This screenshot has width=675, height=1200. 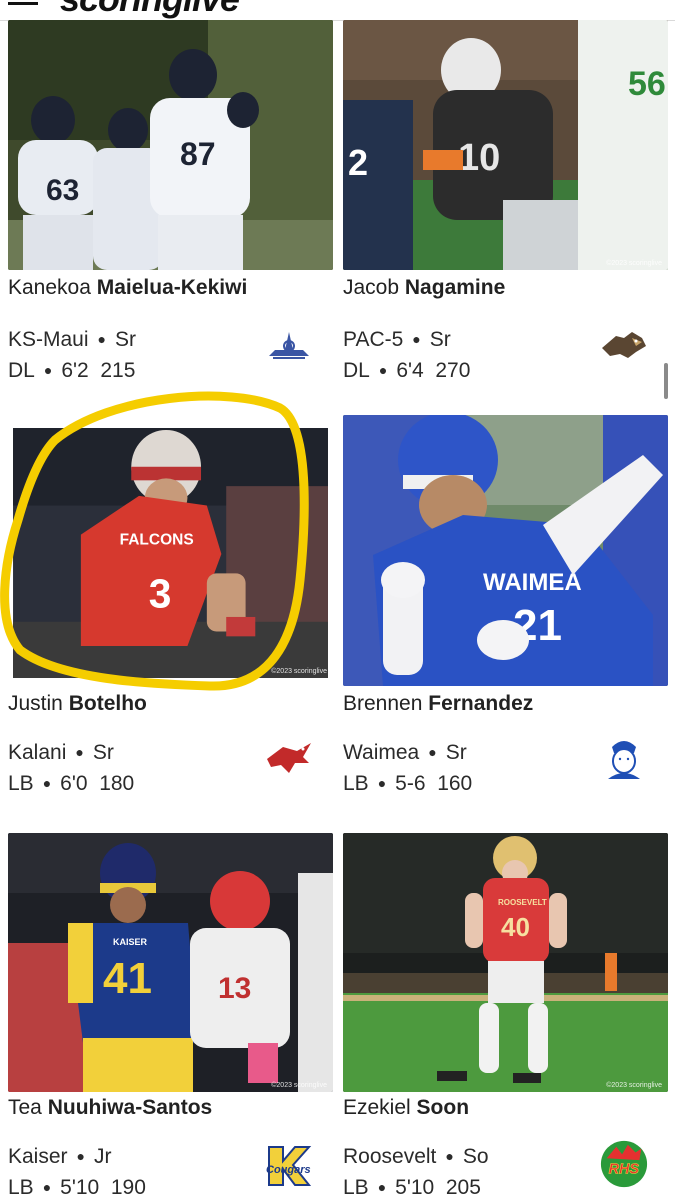 I want to click on top-header: scoringlive, so click(x=337, y=10).